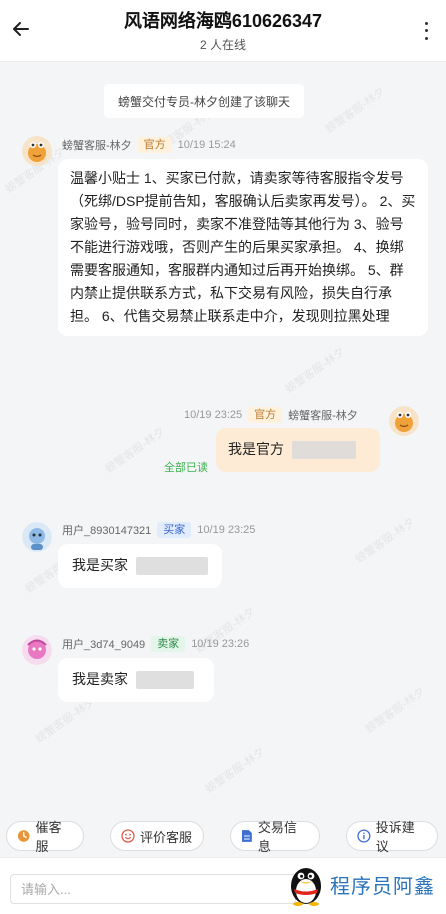  I want to click on trade-info-label: 交易信息, so click(277, 837).